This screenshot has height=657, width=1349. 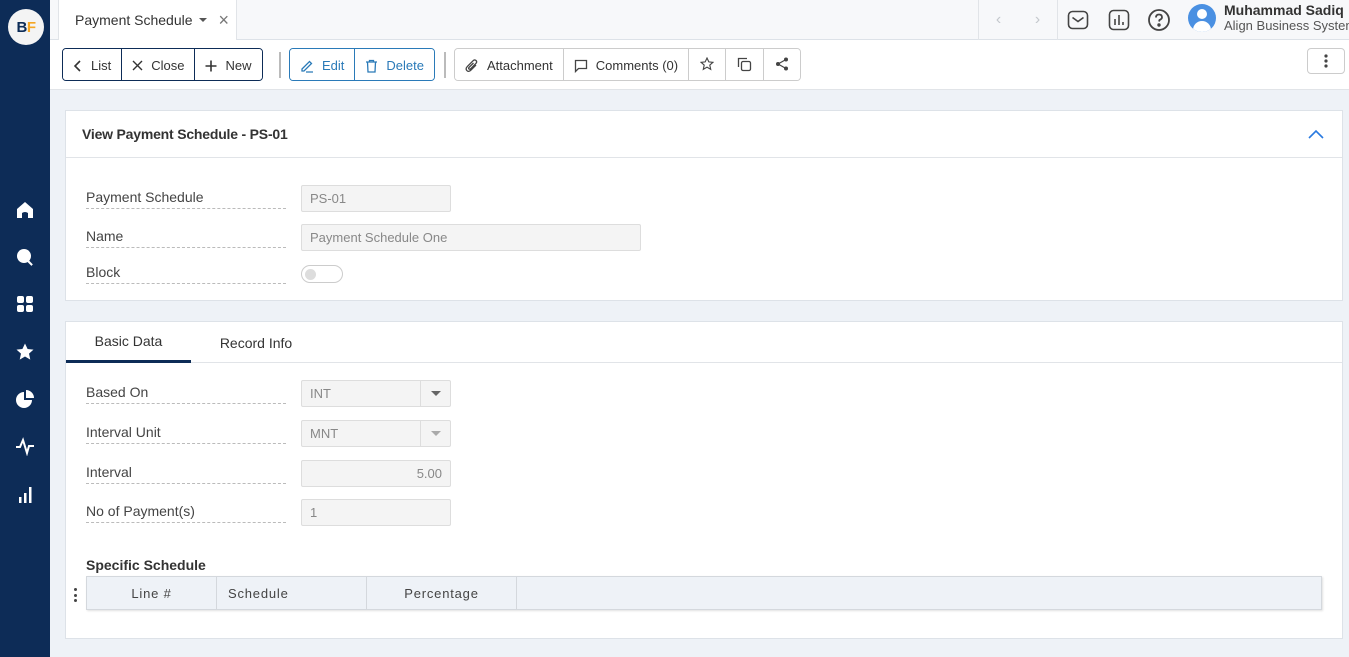 I want to click on navigation-button-group: List Close New, so click(x=162, y=64).